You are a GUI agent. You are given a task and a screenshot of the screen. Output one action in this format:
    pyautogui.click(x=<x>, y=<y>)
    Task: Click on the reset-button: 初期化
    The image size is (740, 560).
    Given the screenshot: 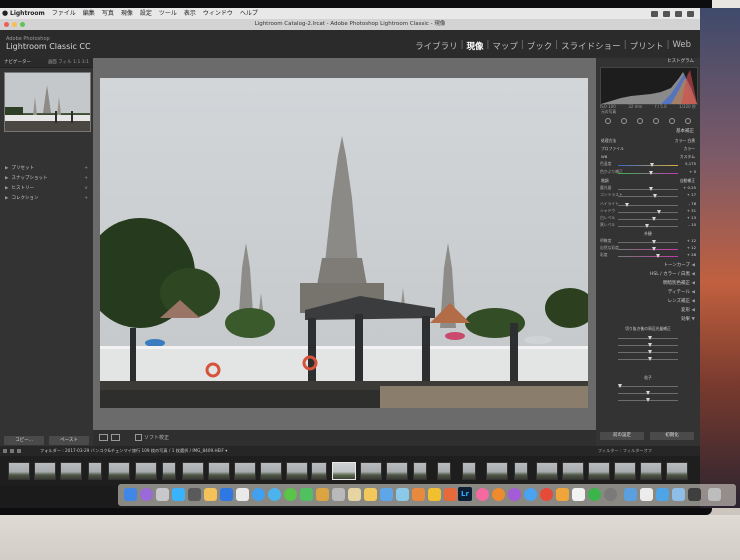 What is the action you would take?
    pyautogui.click(x=672, y=436)
    